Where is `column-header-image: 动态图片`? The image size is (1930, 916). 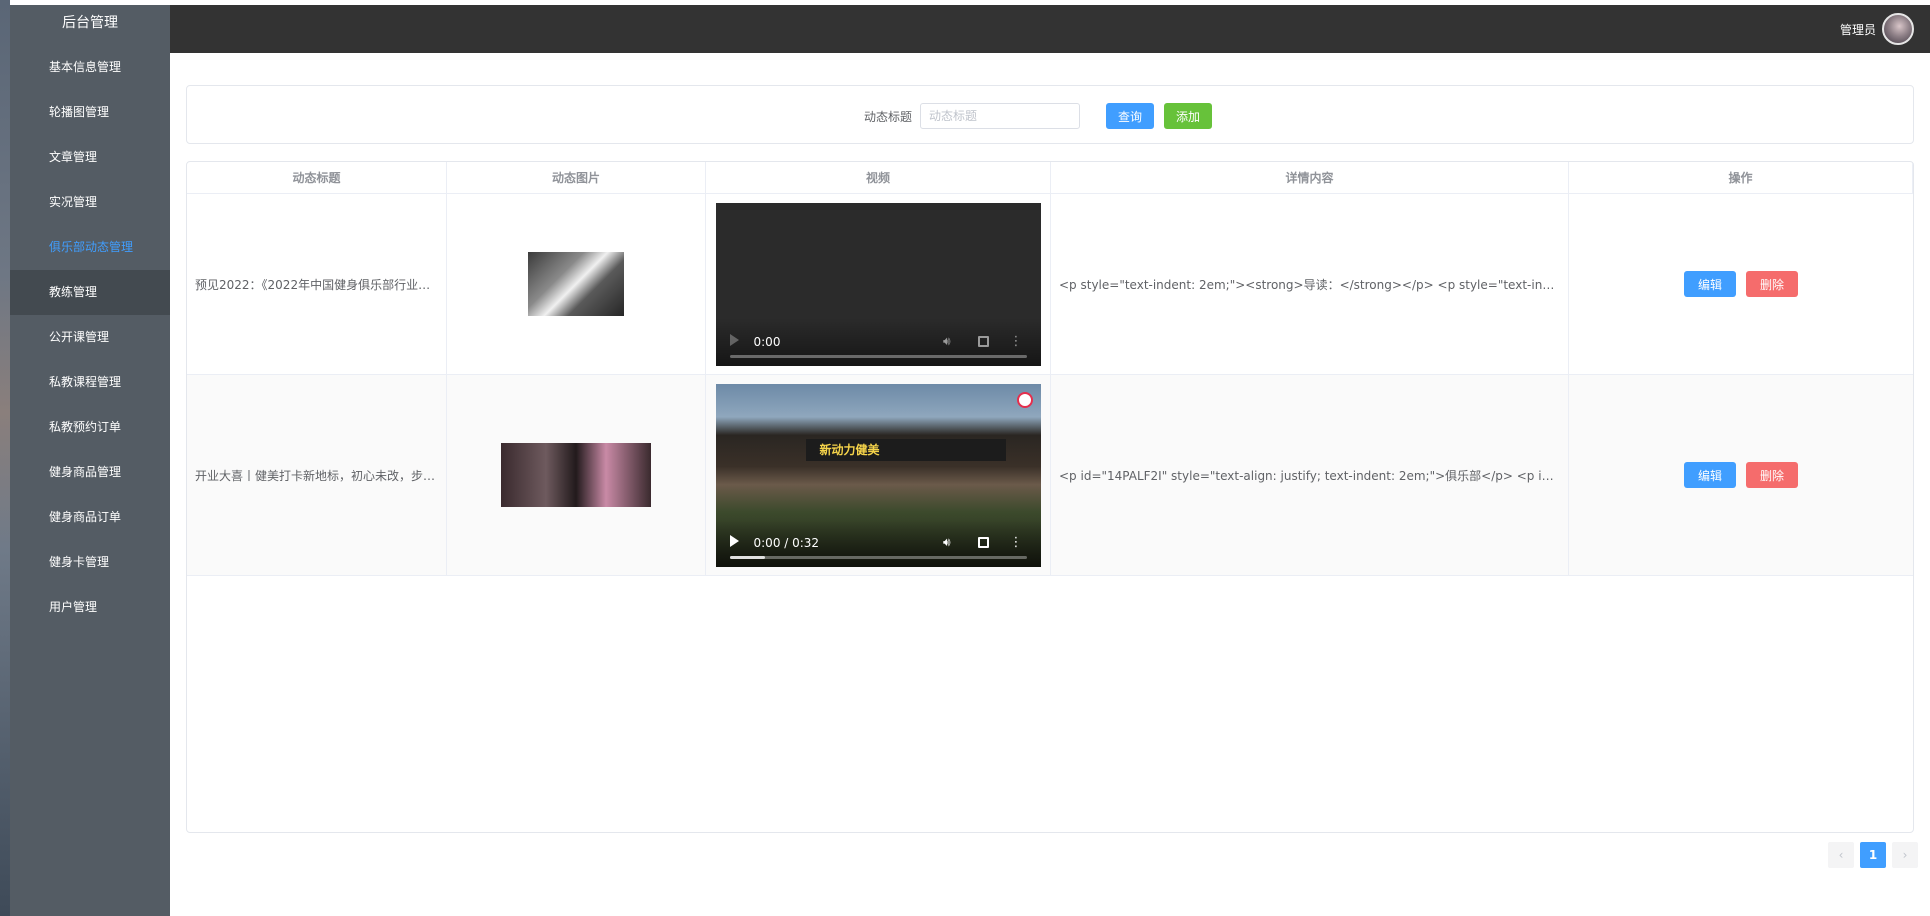
column-header-image: 动态图片 is located at coordinates (576, 178).